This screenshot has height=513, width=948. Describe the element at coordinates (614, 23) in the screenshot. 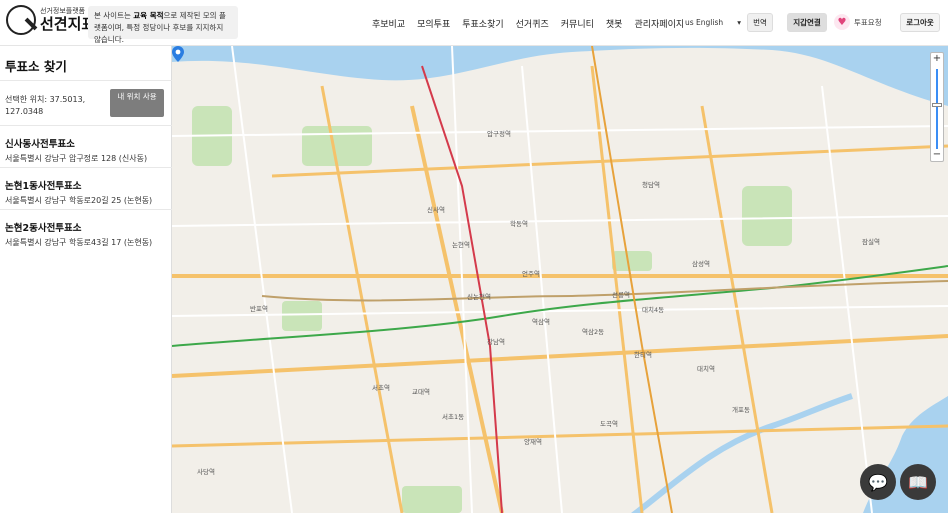

I see `nav-chatbot: 챗봇` at that location.